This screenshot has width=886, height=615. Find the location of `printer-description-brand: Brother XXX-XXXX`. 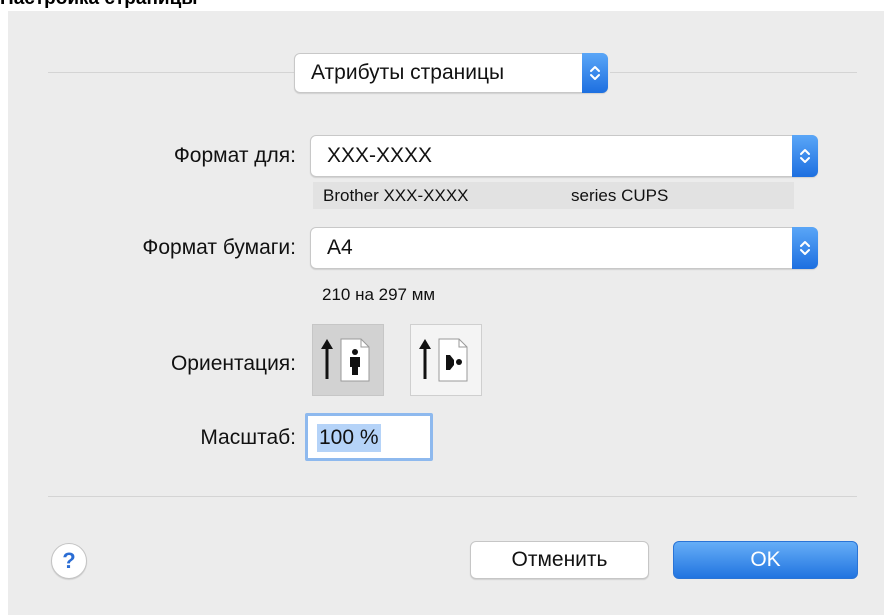

printer-description-brand: Brother XXX-XXXX is located at coordinates (396, 195).